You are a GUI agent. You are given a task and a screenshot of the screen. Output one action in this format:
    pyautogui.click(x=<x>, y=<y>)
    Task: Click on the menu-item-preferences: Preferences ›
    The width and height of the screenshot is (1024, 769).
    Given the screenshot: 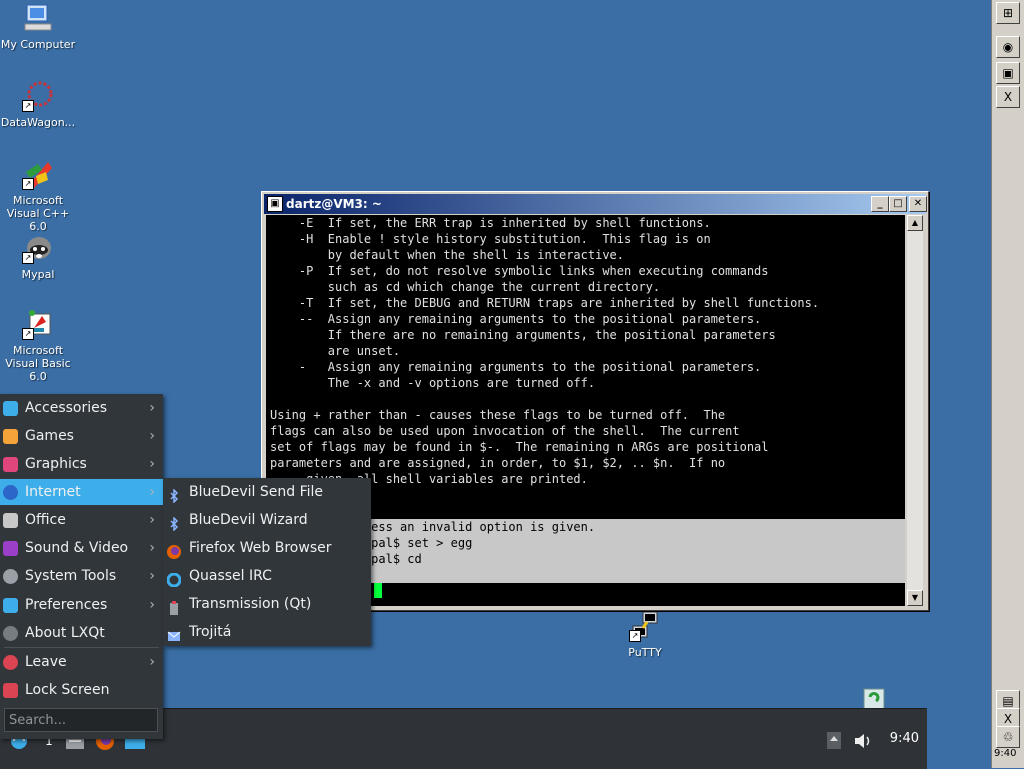 What is the action you would take?
    pyautogui.click(x=81, y=605)
    